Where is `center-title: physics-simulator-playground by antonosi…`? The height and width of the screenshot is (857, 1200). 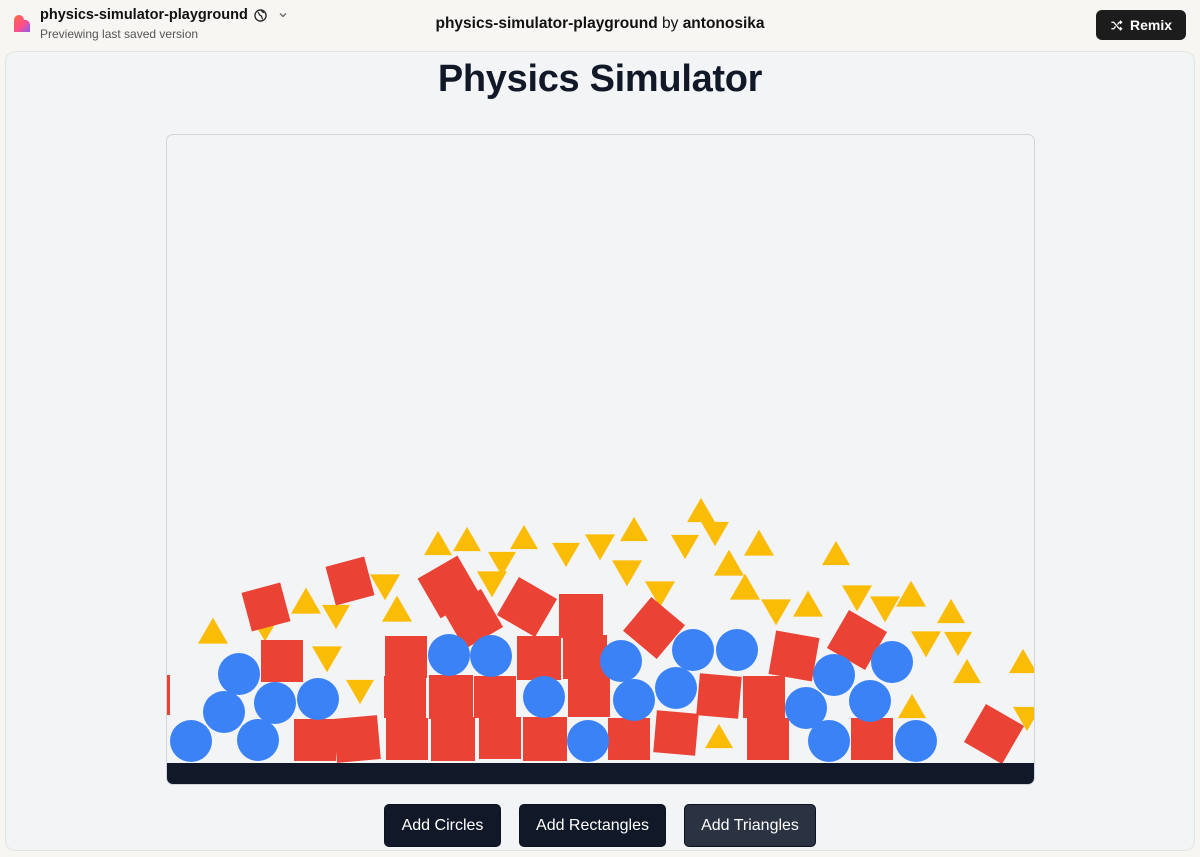
center-title: physics-simulator-playground by antonosi… is located at coordinates (600, 24).